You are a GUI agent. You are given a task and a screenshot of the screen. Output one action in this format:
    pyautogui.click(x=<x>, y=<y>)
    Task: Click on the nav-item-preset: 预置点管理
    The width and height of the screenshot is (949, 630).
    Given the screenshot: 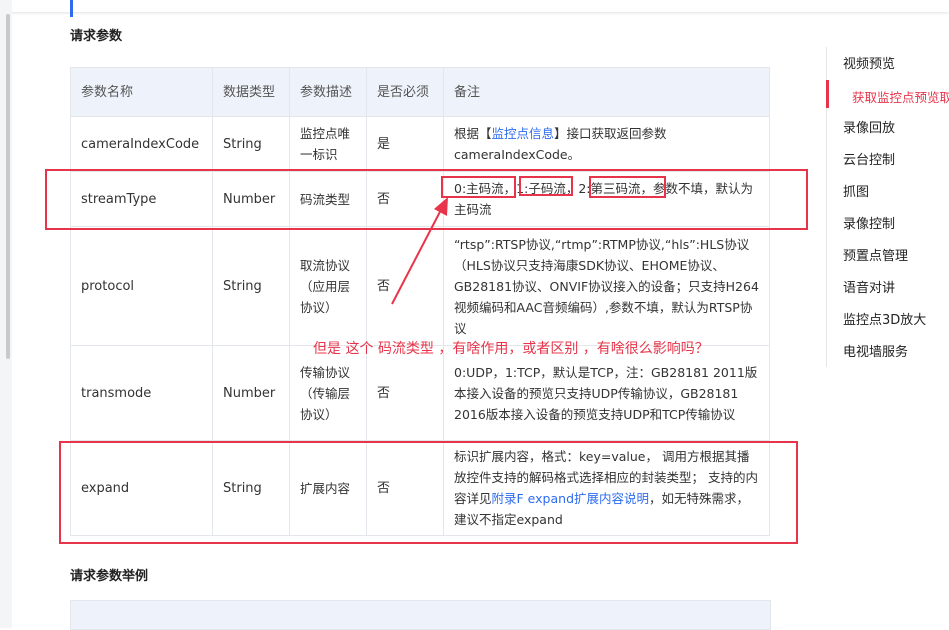 What is the action you would take?
    pyautogui.click(x=875, y=254)
    